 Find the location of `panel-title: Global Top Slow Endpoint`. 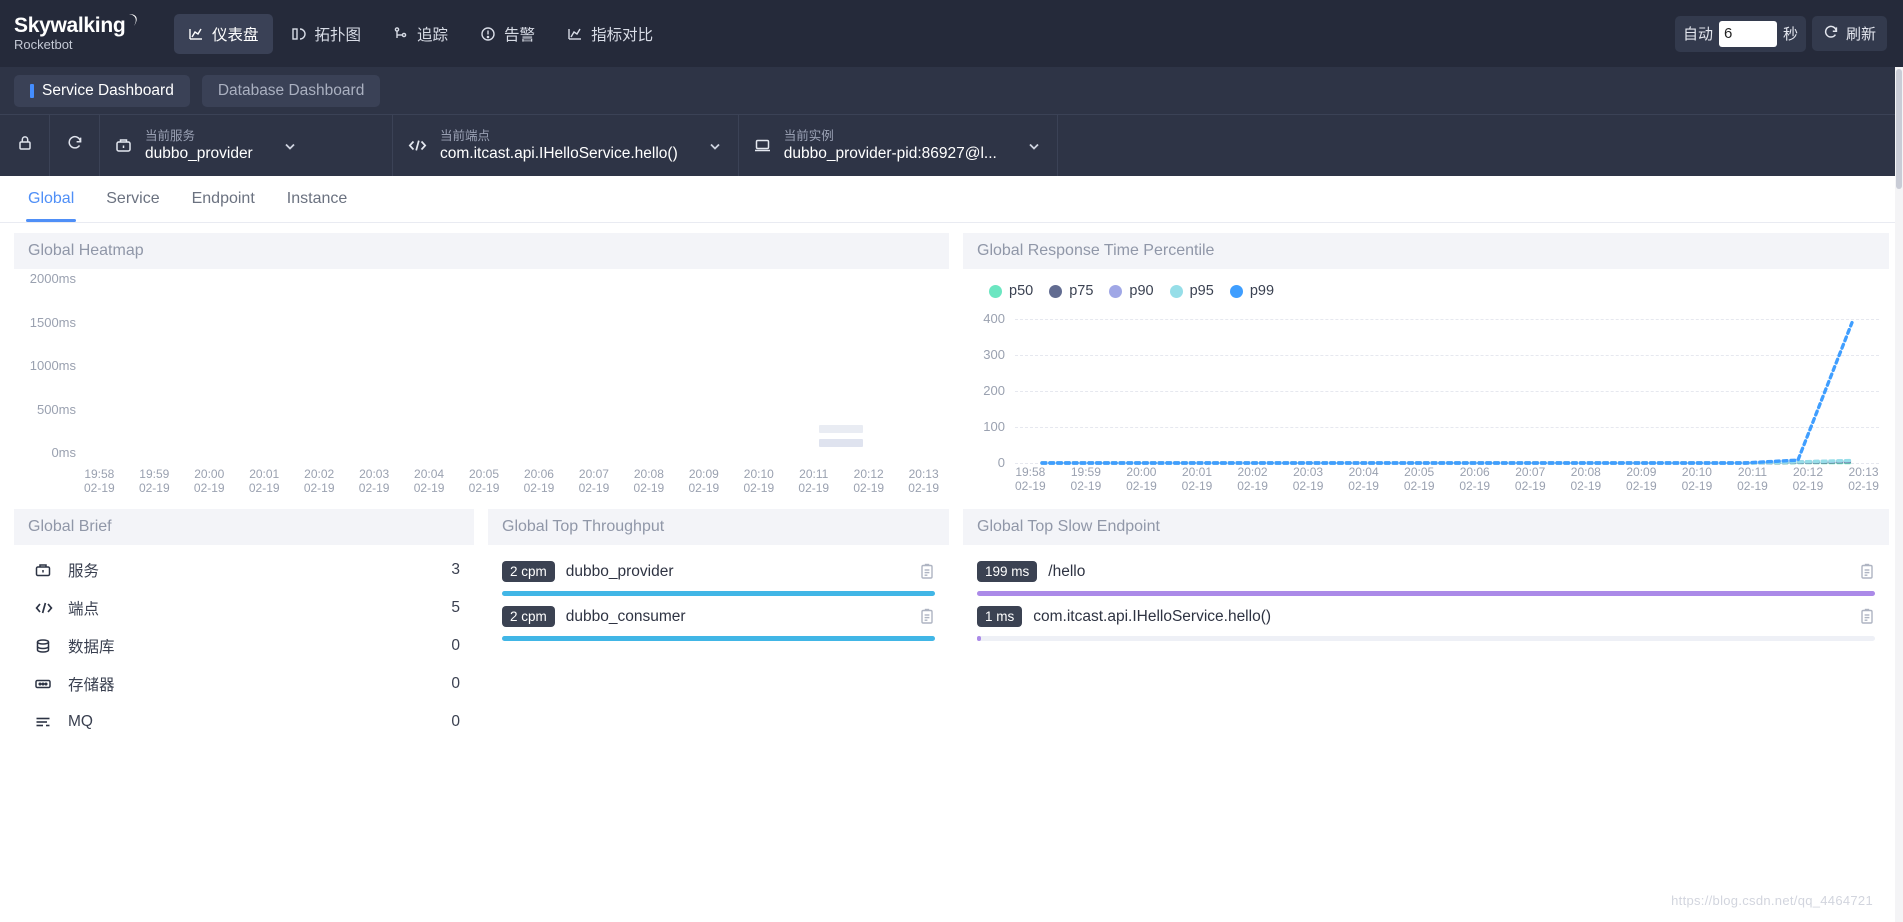

panel-title: Global Top Slow Endpoint is located at coordinates (1426, 527).